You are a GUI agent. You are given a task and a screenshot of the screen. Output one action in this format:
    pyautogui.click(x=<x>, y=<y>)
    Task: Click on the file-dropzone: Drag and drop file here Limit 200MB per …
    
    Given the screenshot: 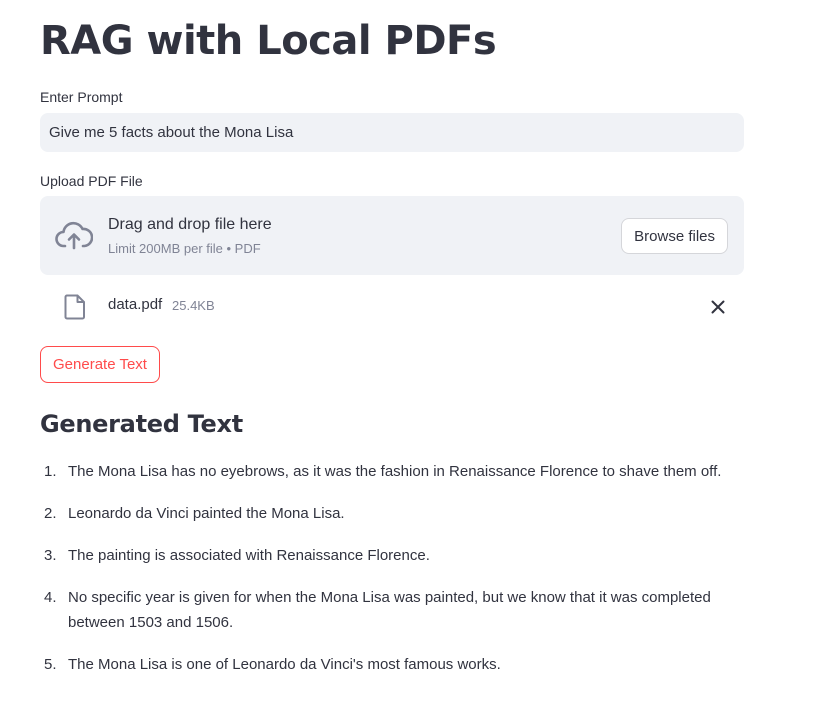 What is the action you would take?
    pyautogui.click(x=392, y=235)
    